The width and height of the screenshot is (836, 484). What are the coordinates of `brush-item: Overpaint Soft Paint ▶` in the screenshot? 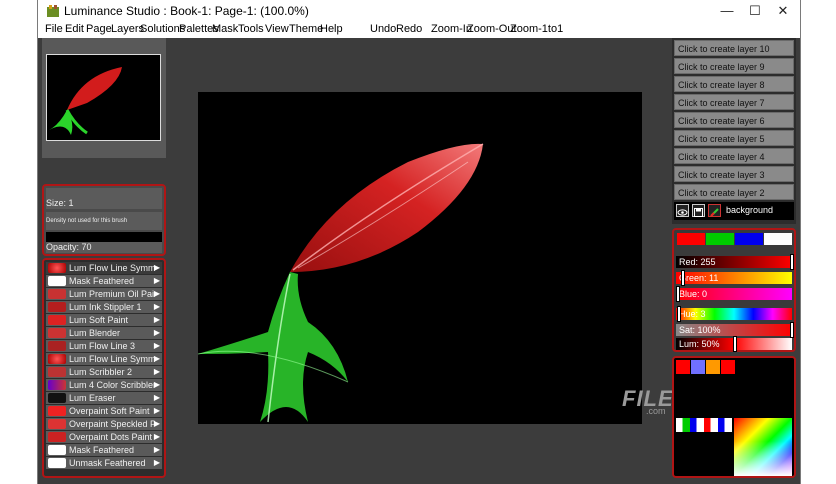 It's located at (104, 411).